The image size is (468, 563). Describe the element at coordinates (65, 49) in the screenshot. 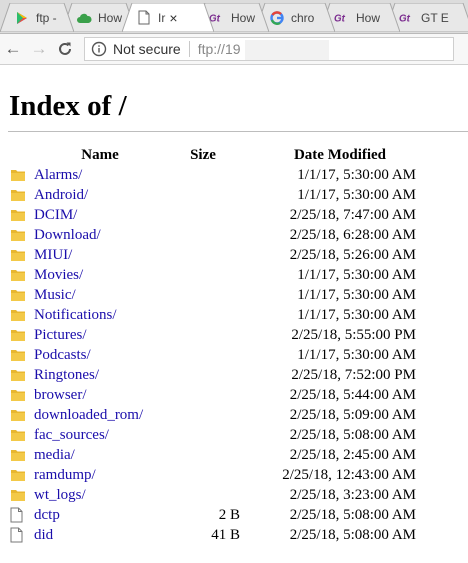

I see `reload-button` at that location.